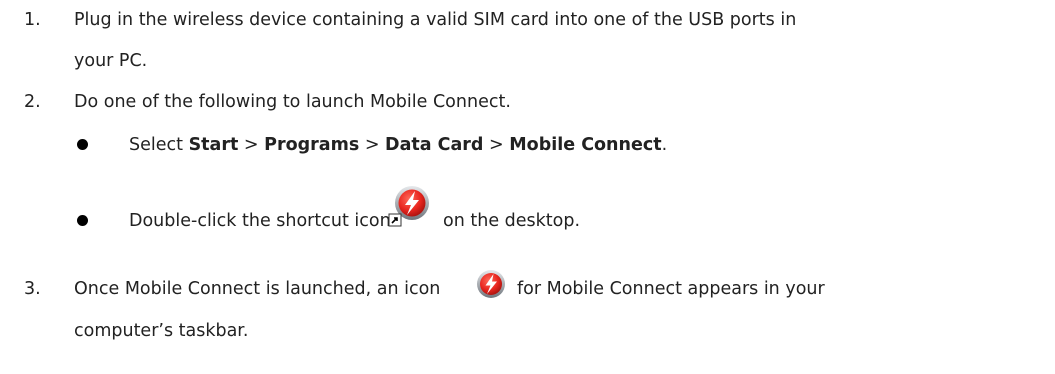 The image size is (1055, 374). I want to click on step-3-text-line-2: computer’s taskbar., so click(161, 331).